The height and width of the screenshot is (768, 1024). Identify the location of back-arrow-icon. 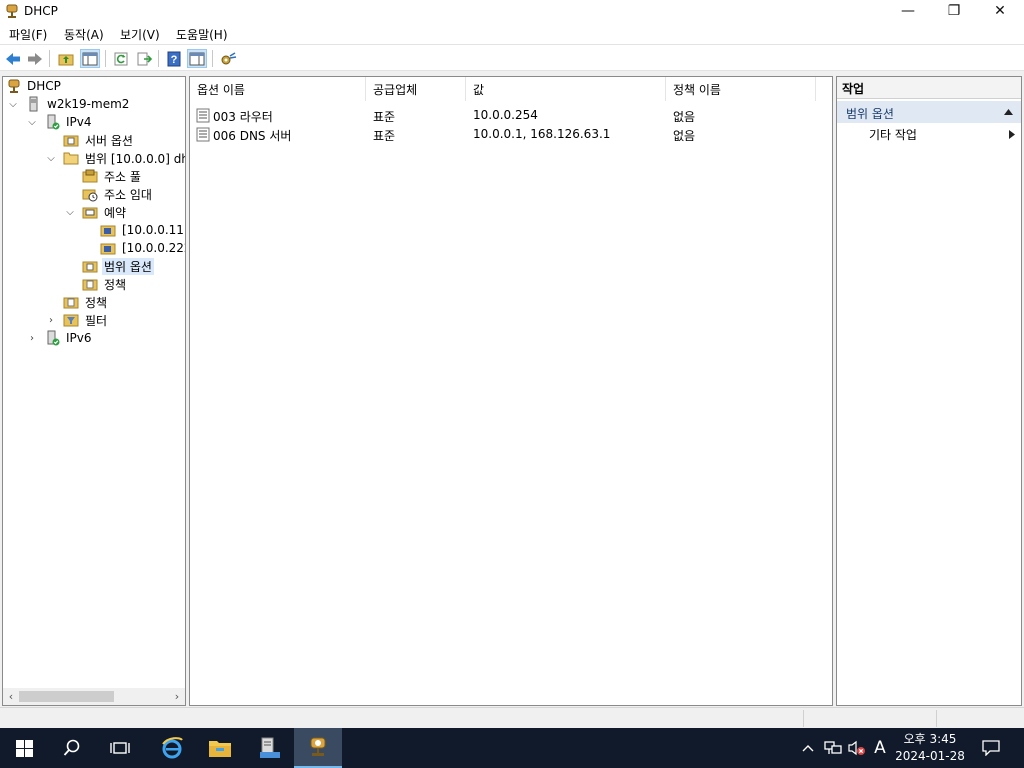
(13, 58).